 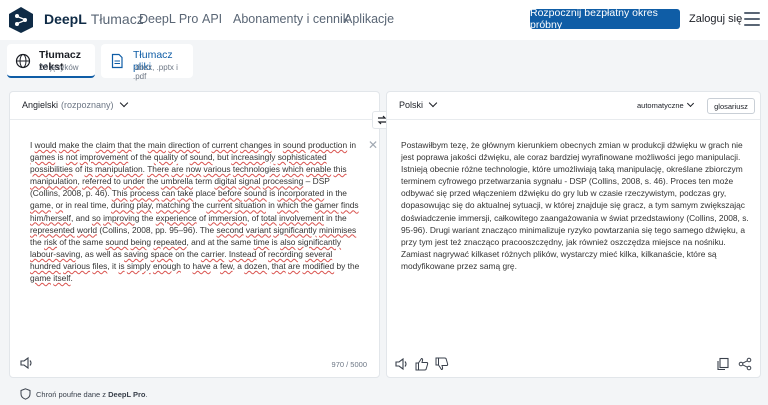 I want to click on flagged-word: immersion, so click(x=227, y=217).